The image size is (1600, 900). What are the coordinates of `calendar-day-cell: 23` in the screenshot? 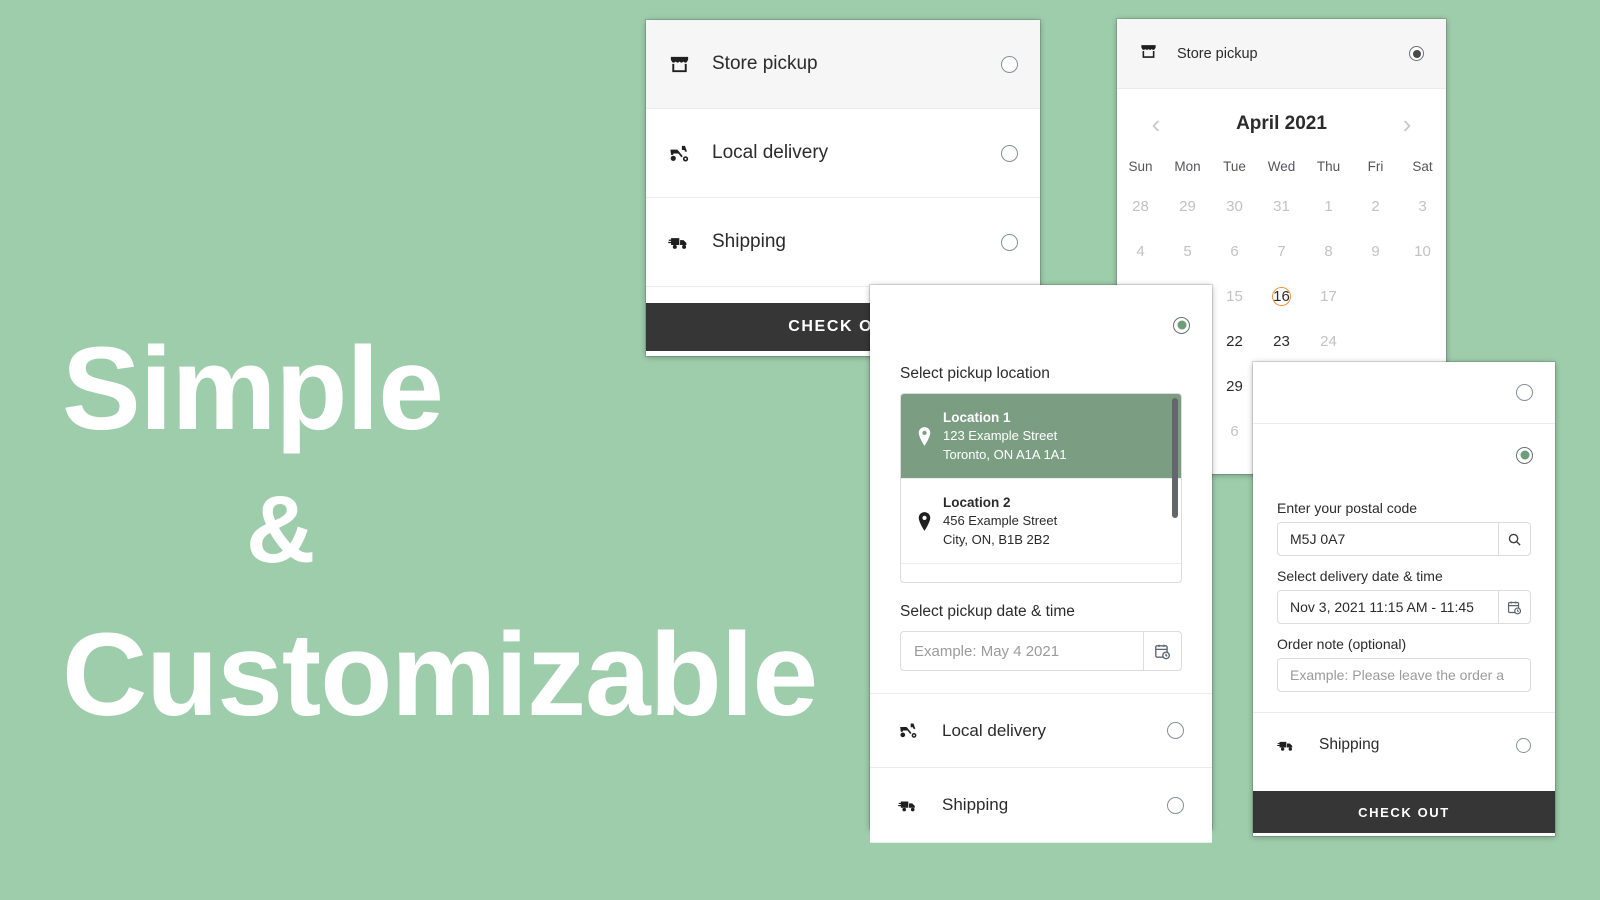 It's located at (1281, 341).